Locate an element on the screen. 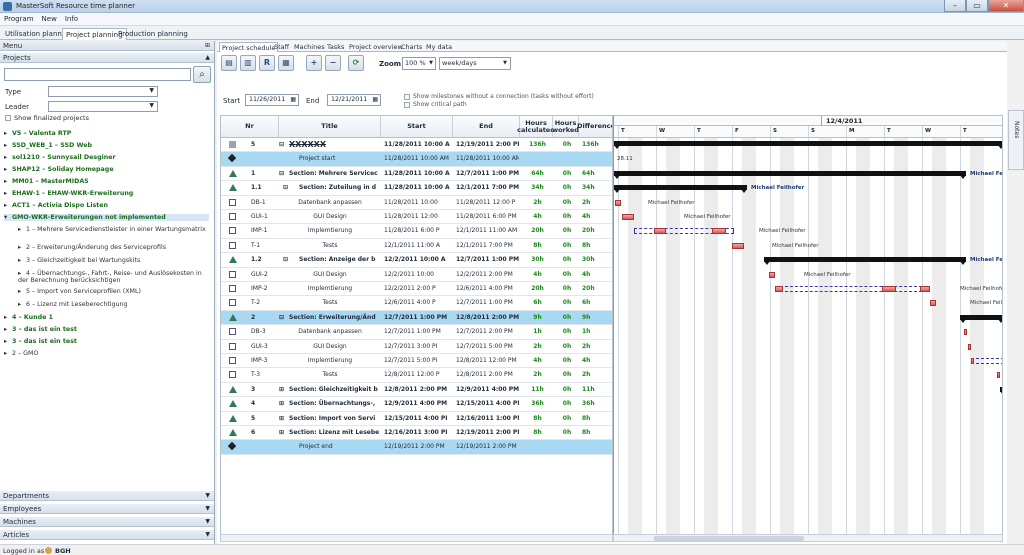  export-icon: ▦ is located at coordinates (286, 63).